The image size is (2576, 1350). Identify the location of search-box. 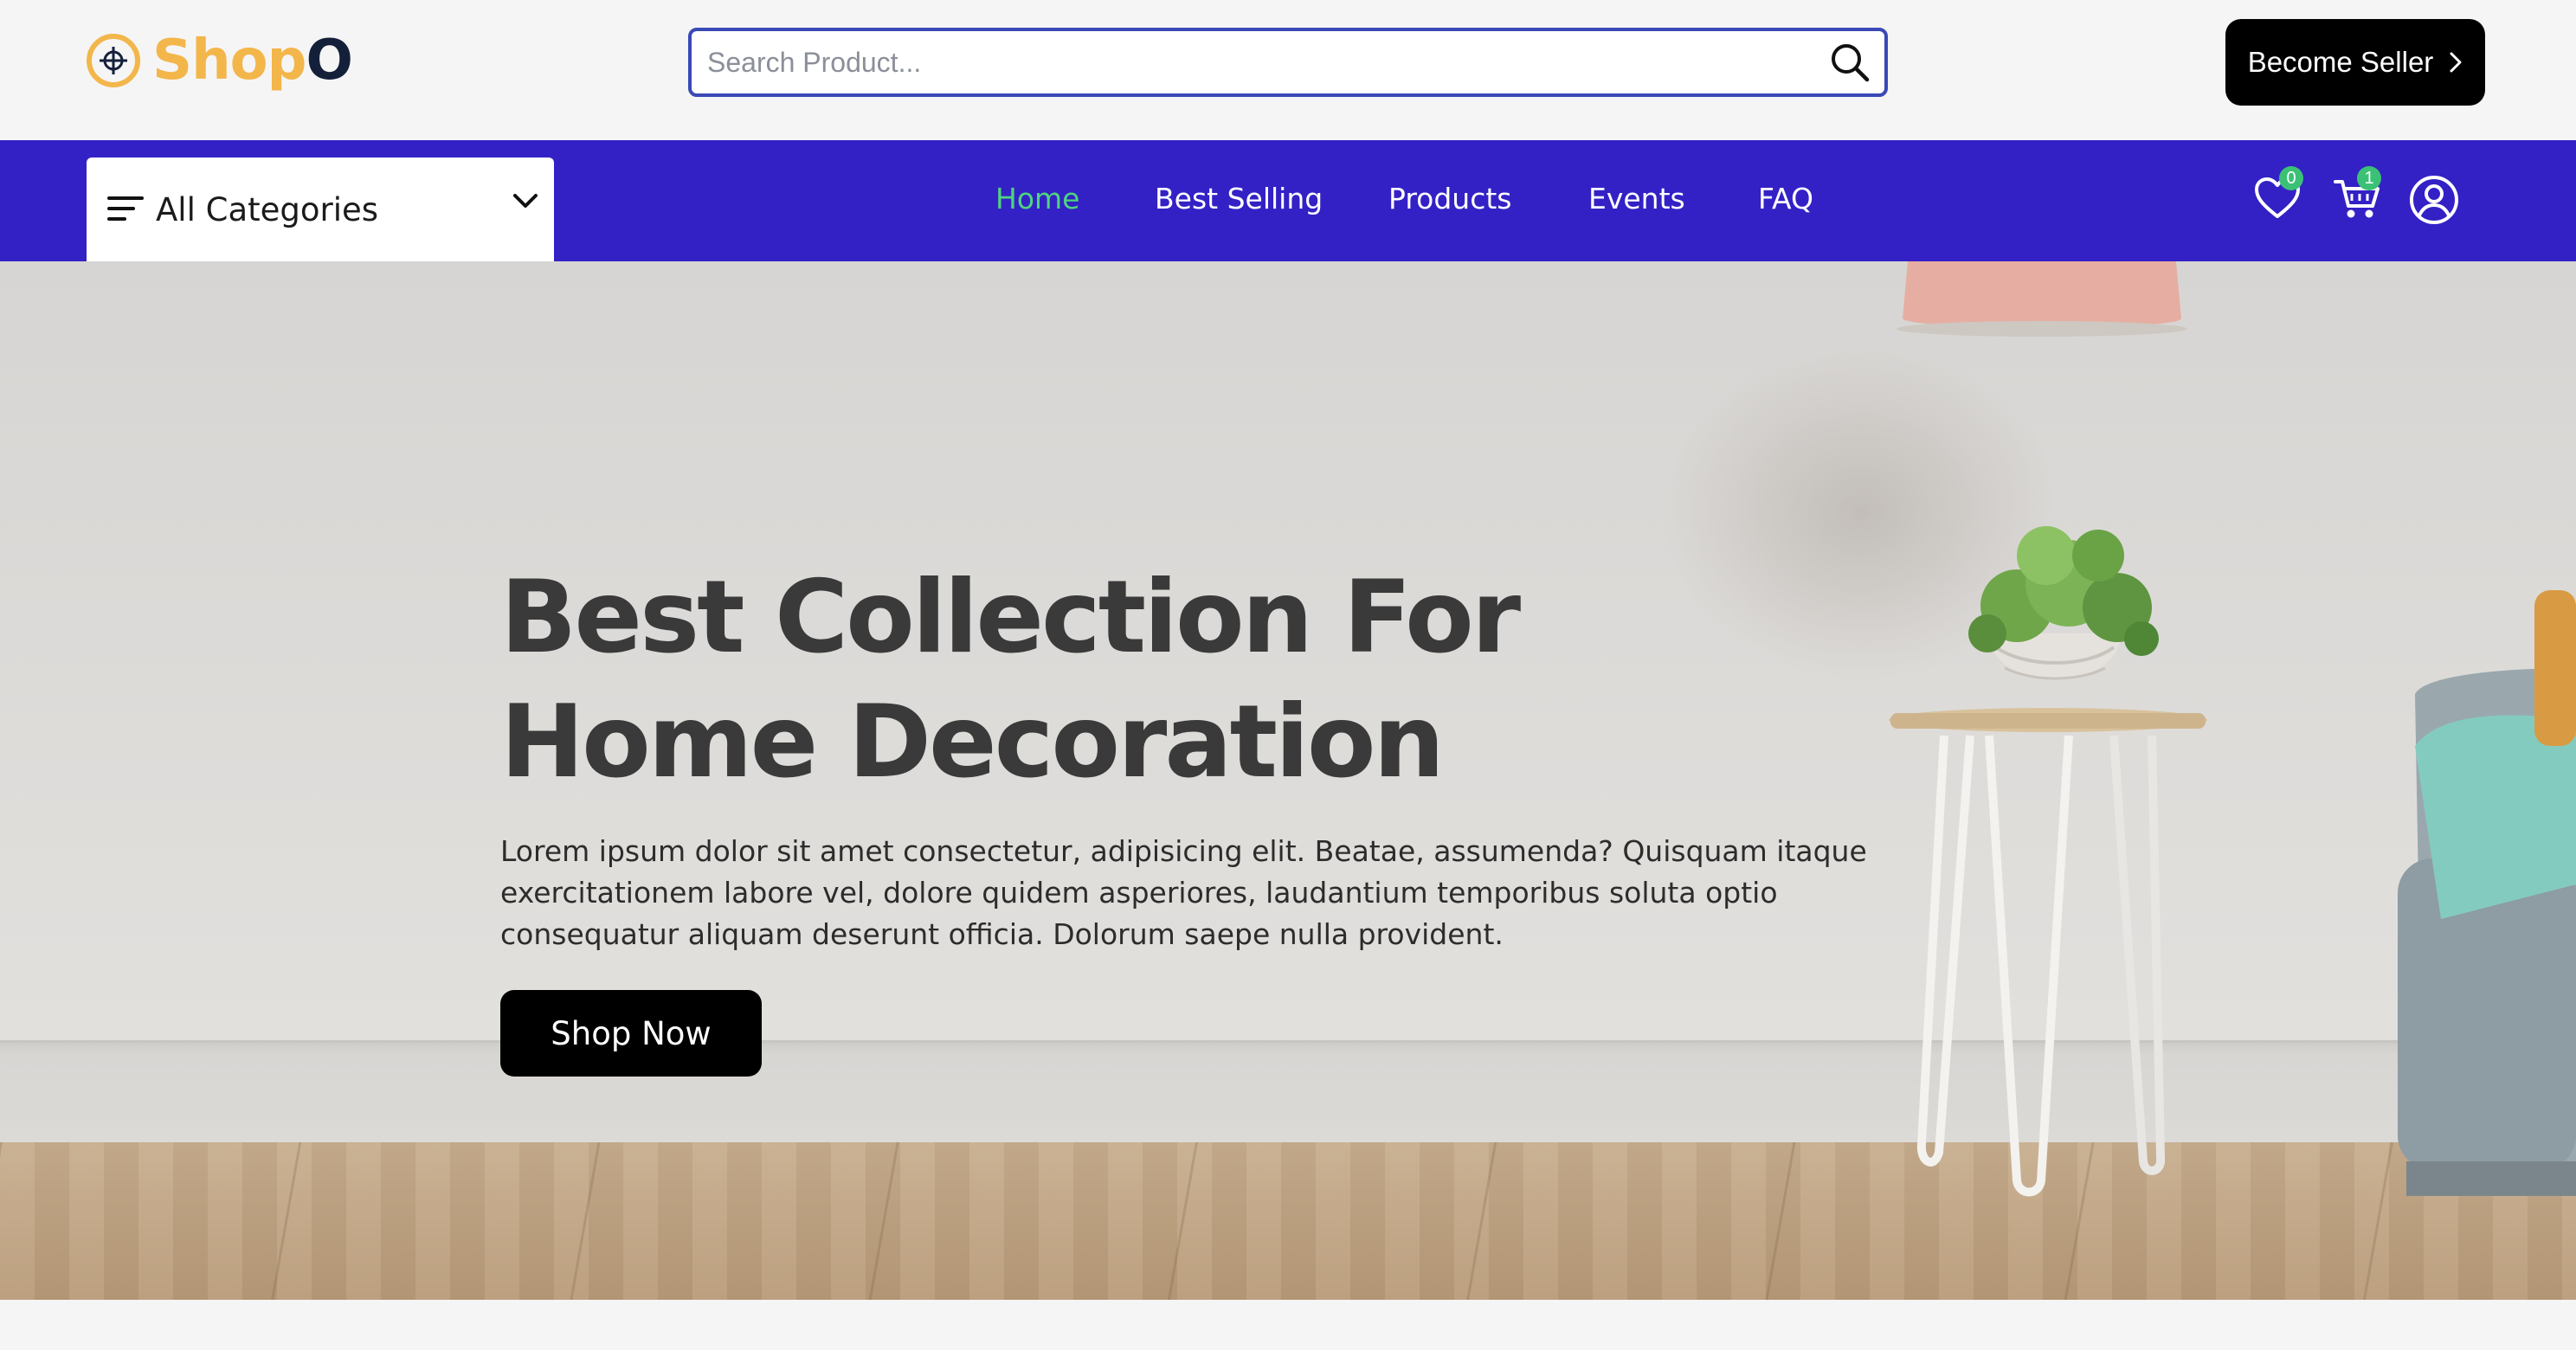
(1288, 62).